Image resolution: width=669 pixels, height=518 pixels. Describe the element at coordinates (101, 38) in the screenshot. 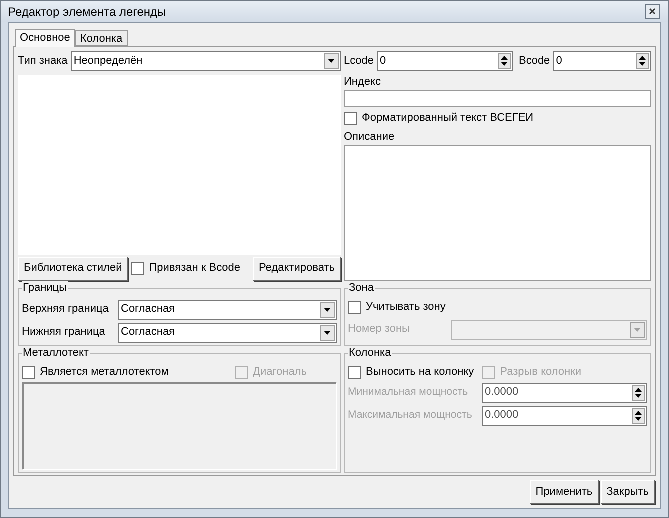

I see `tab: Колонка` at that location.